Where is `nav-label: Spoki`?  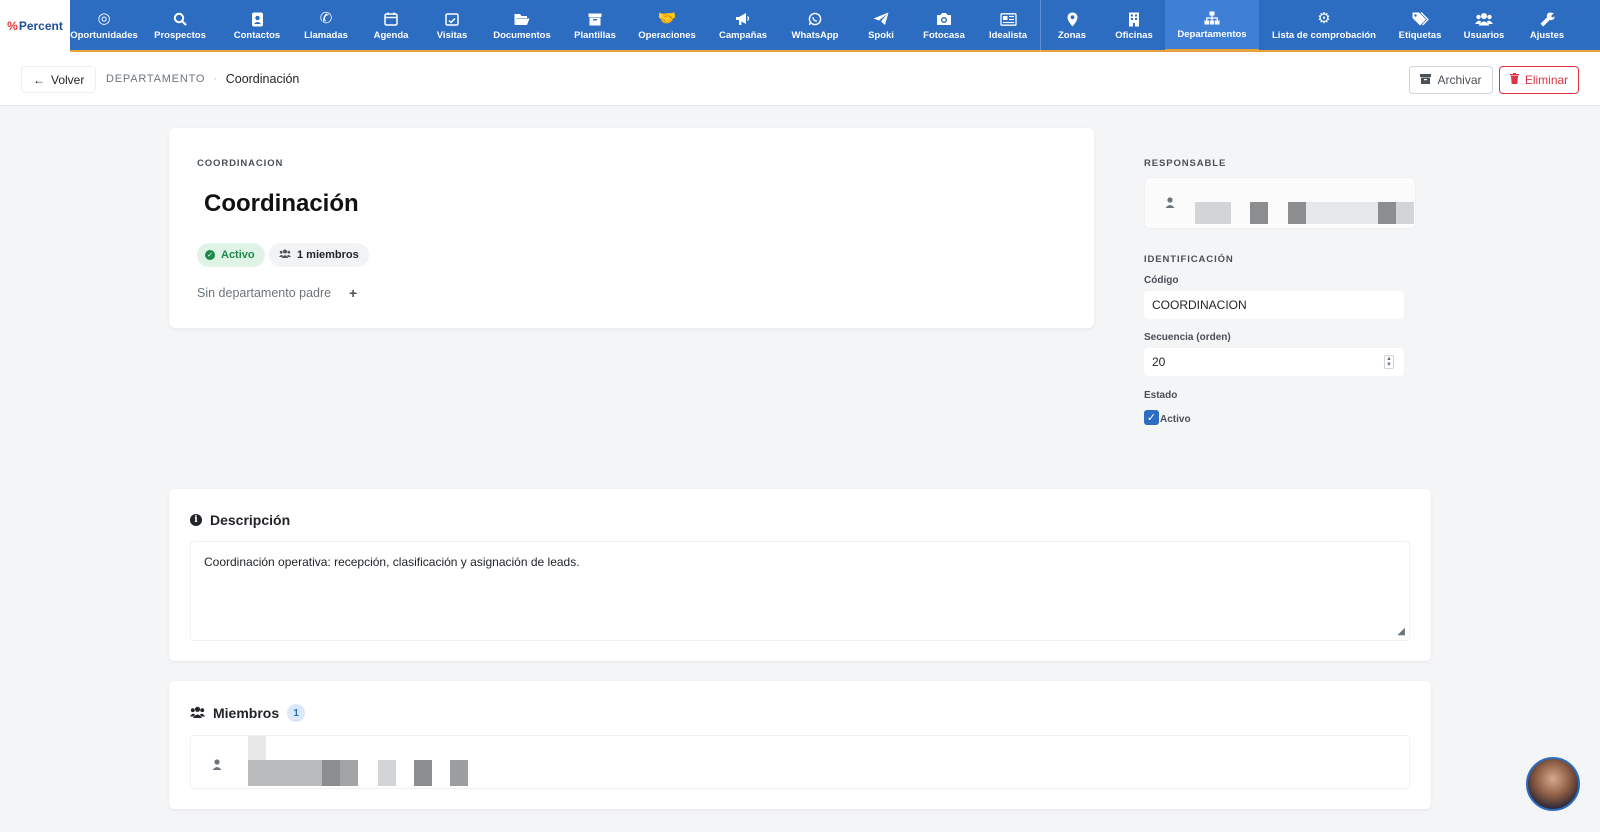
nav-label: Spoki is located at coordinates (881, 35).